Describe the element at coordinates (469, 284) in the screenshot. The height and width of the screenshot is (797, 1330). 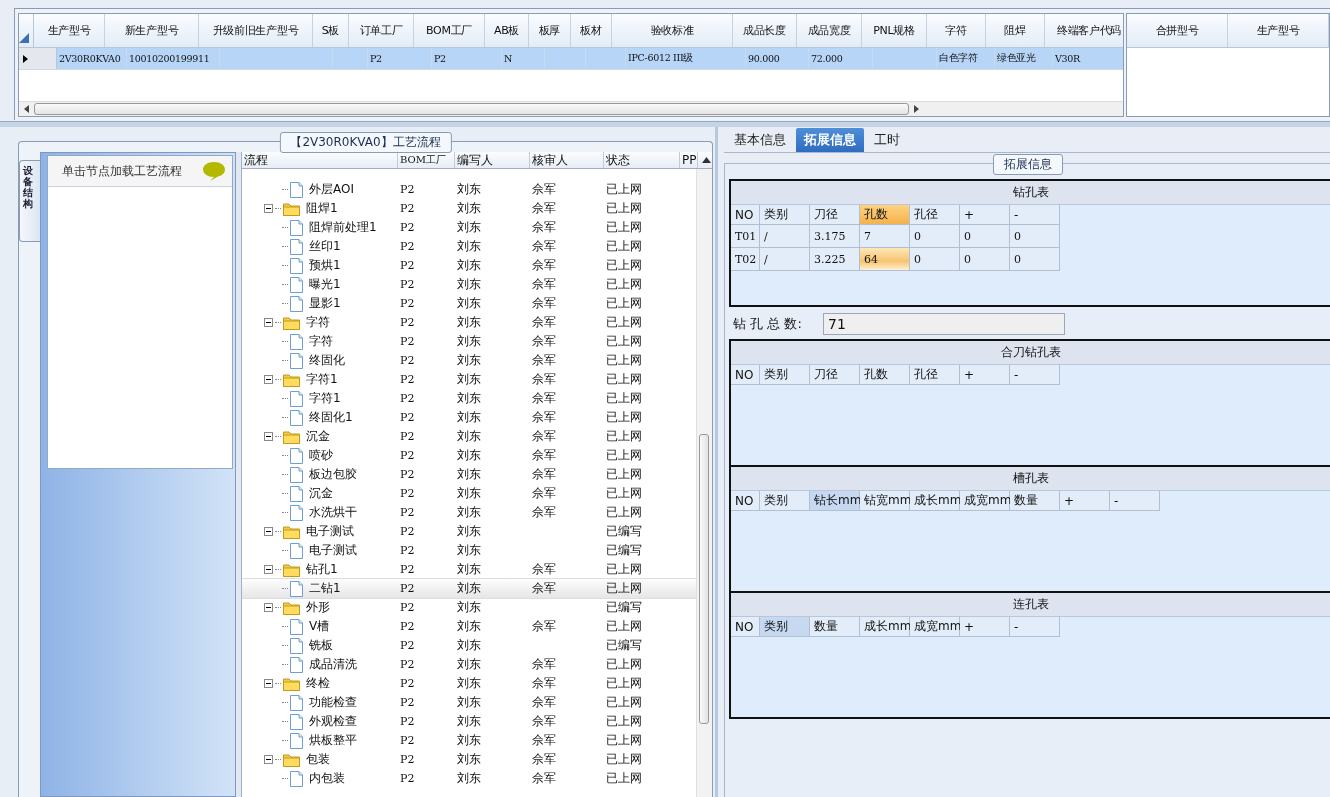
I see `tree-row: 曝光1 P2 刘东 佘军 已上网` at that location.